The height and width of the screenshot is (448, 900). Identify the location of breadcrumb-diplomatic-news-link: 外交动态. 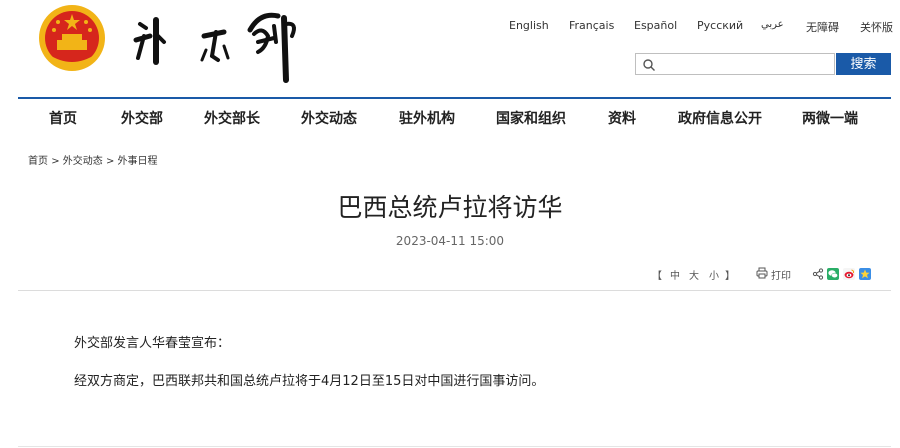
(83, 161).